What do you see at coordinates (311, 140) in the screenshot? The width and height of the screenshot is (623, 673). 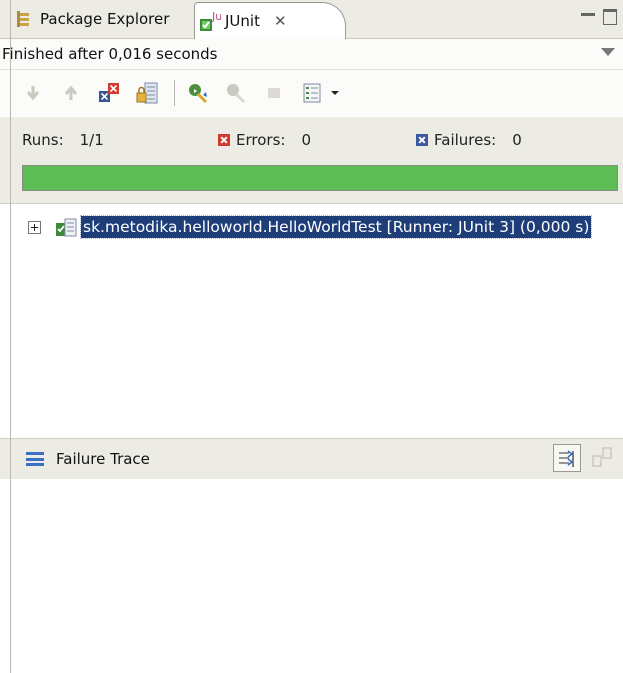 I see `test-counters: Runs: 1/1 Errors: 0 Failures: 0` at bounding box center [311, 140].